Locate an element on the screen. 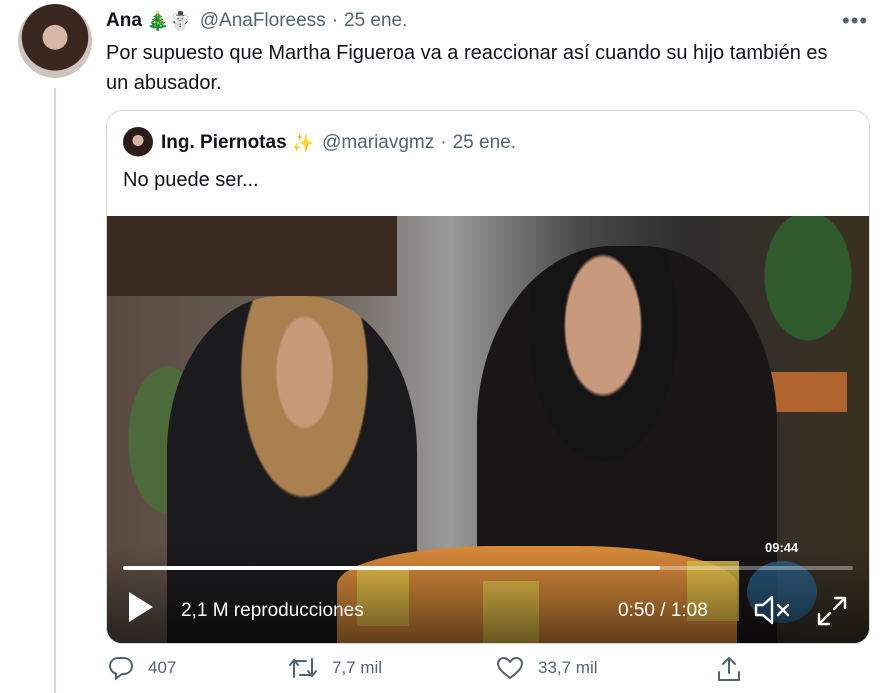  like-count: 33,7 mil is located at coordinates (568, 667).